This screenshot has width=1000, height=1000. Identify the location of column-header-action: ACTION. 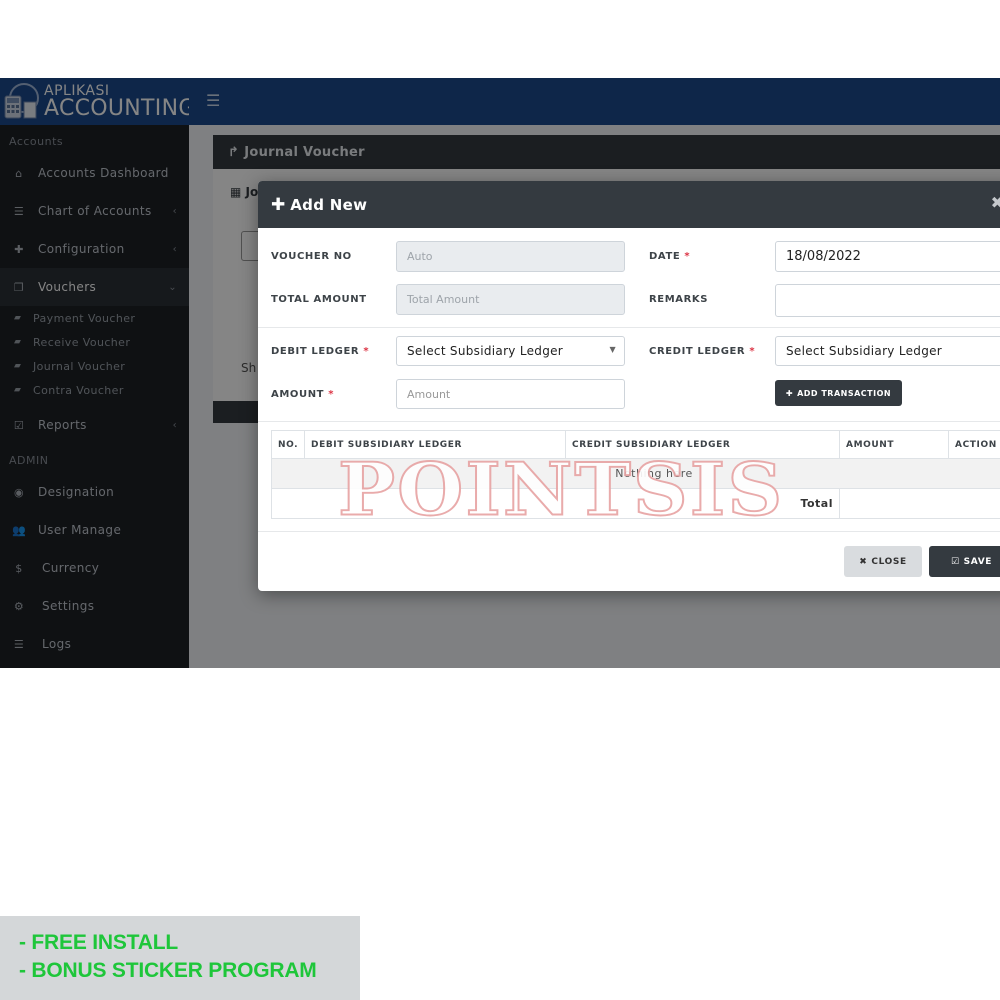
(974, 444).